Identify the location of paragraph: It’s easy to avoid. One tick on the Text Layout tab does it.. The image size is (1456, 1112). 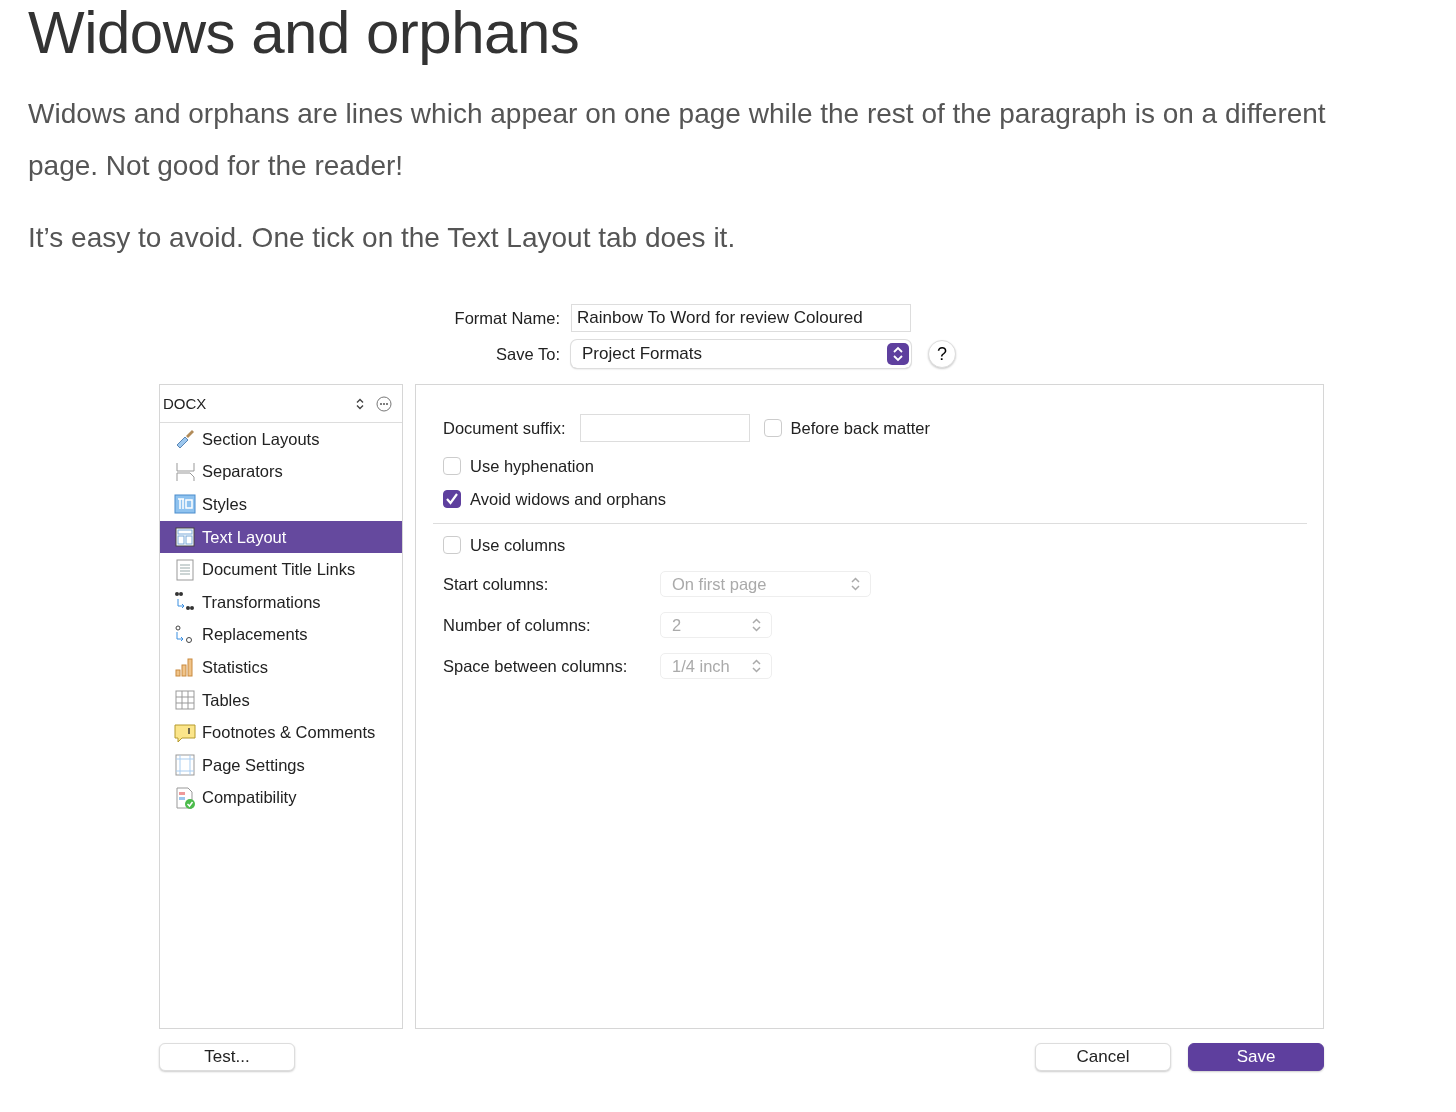
(382, 238).